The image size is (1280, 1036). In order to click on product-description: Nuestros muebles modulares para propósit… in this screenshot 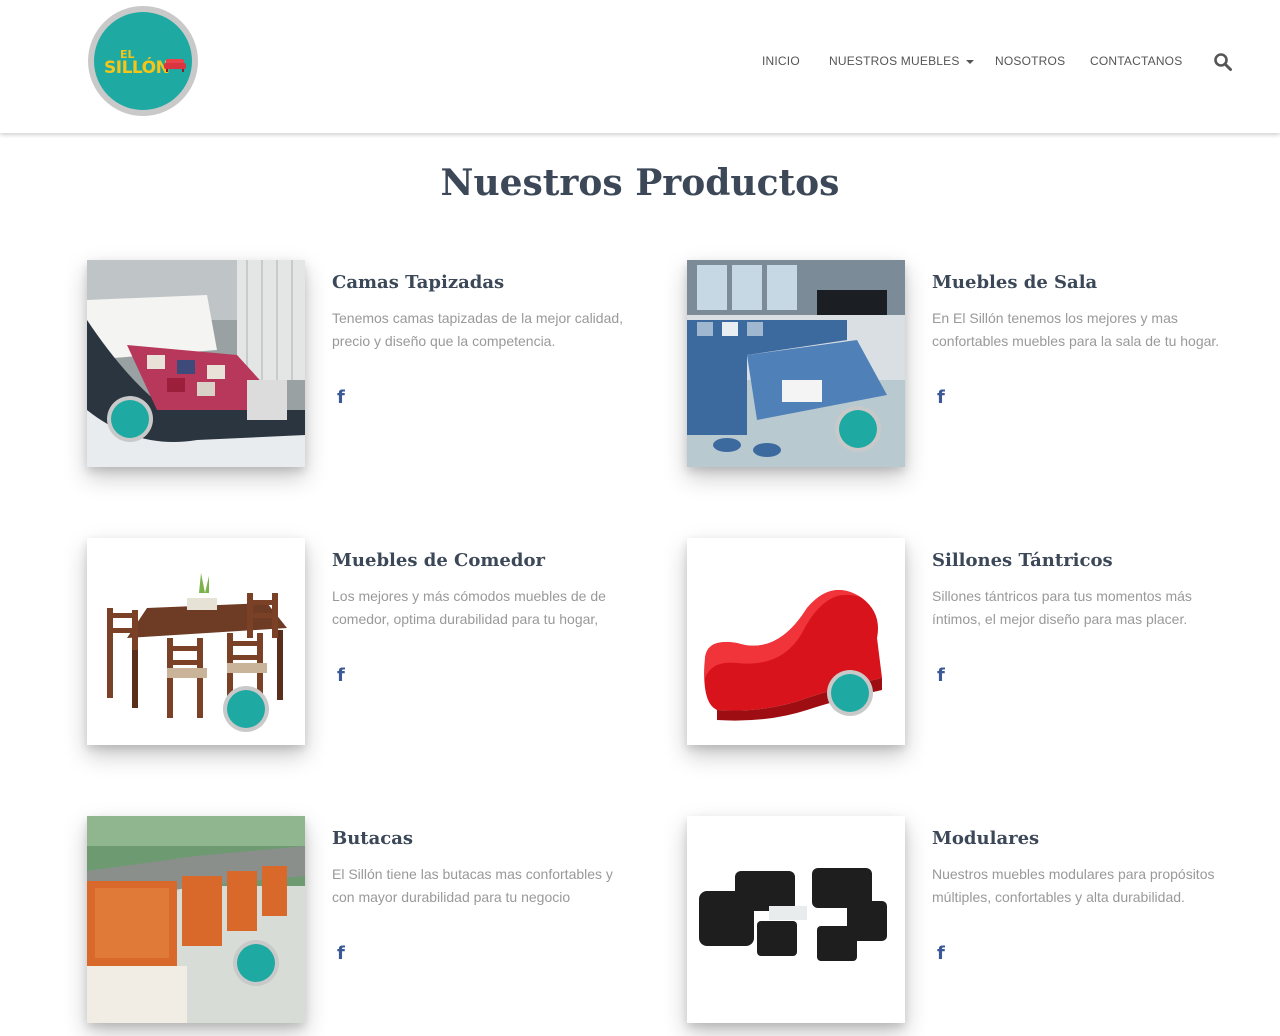, I will do `click(1073, 885)`.